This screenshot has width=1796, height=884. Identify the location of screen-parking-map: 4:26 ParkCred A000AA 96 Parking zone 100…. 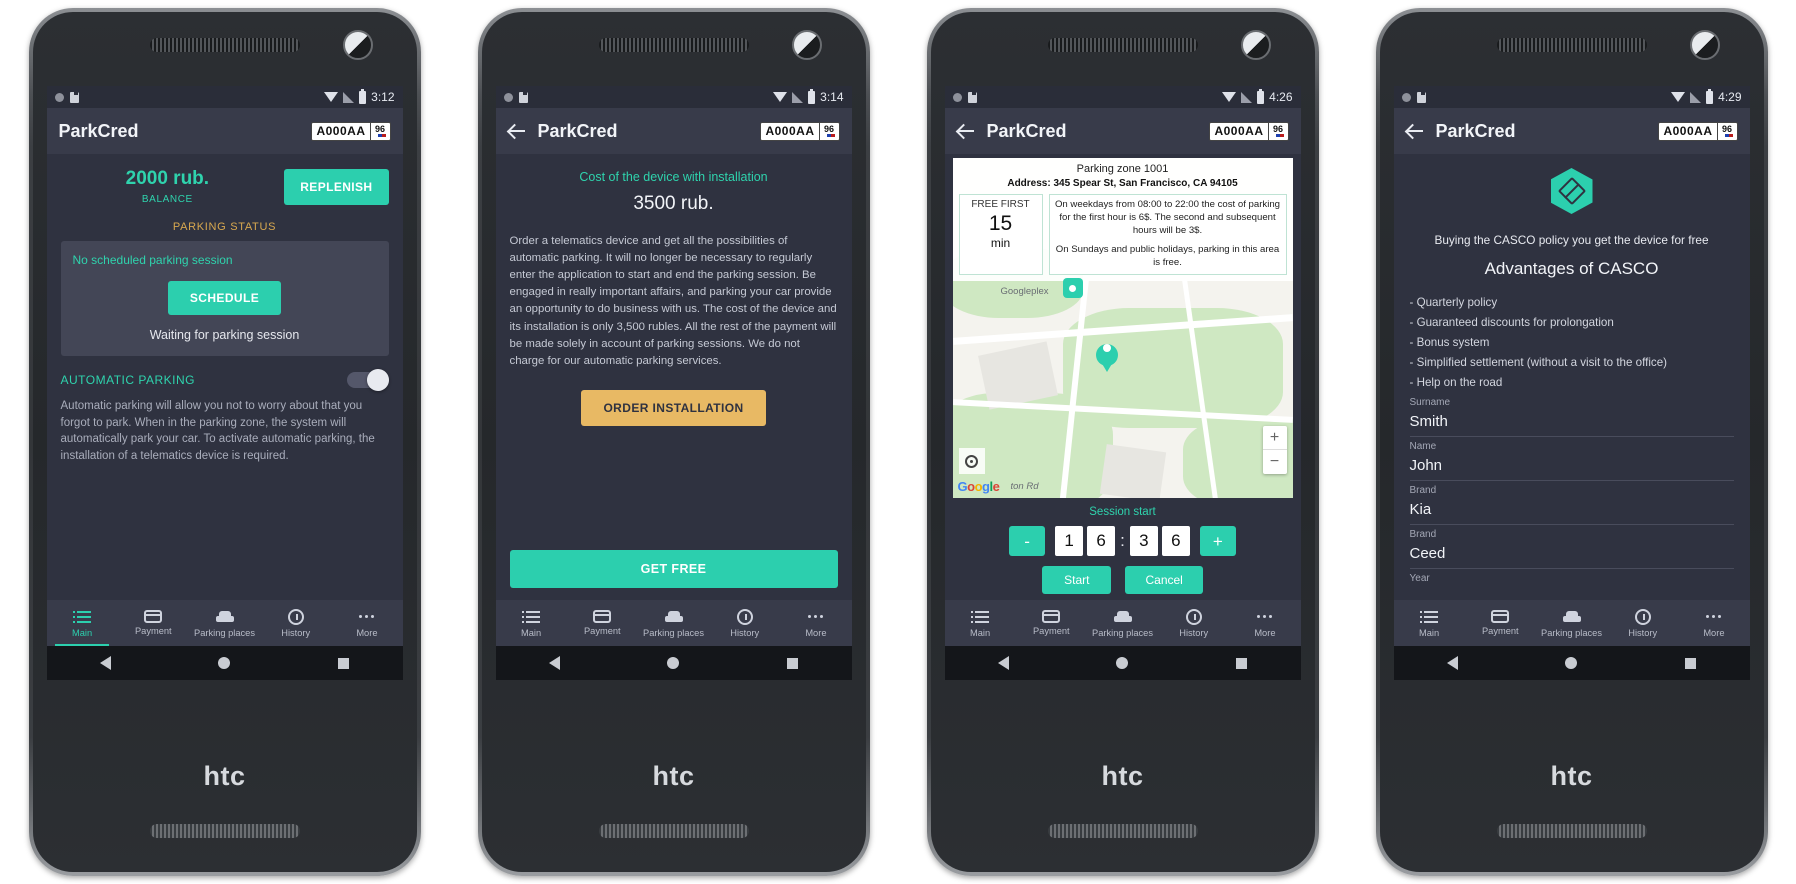
(1122, 366).